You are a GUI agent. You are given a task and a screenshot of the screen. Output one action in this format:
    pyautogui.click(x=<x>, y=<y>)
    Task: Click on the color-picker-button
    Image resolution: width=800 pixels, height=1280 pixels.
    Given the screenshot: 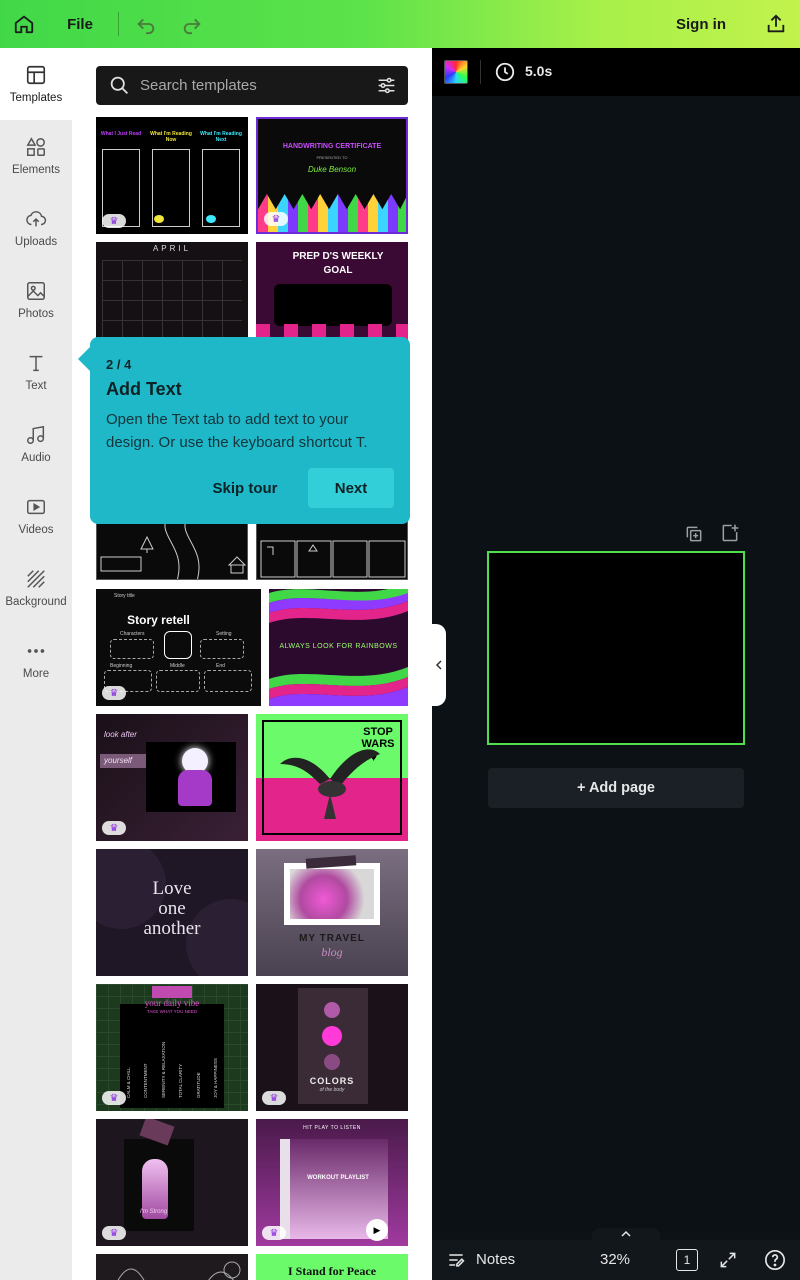 What is the action you would take?
    pyautogui.click(x=456, y=72)
    